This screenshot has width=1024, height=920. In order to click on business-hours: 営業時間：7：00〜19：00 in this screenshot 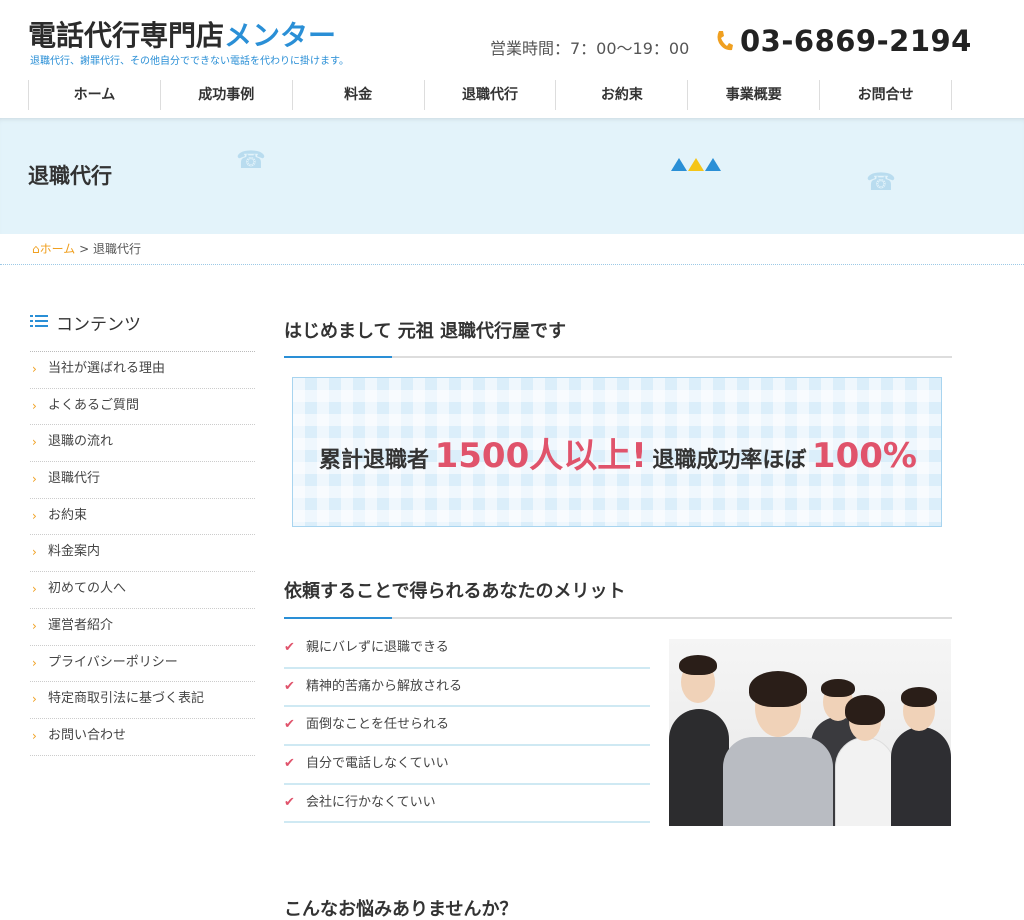, I will do `click(590, 48)`.